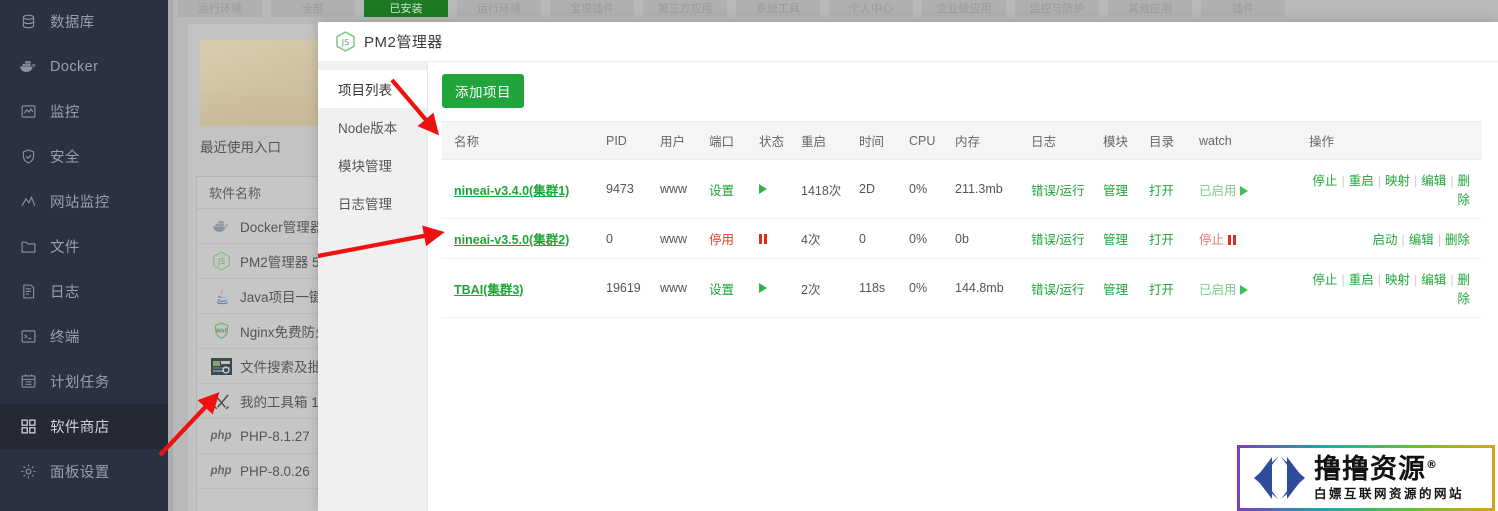 Image resolution: width=1498 pixels, height=511 pixels. What do you see at coordinates (86, 291) in the screenshot?
I see `sidebar-item-7: 日志` at bounding box center [86, 291].